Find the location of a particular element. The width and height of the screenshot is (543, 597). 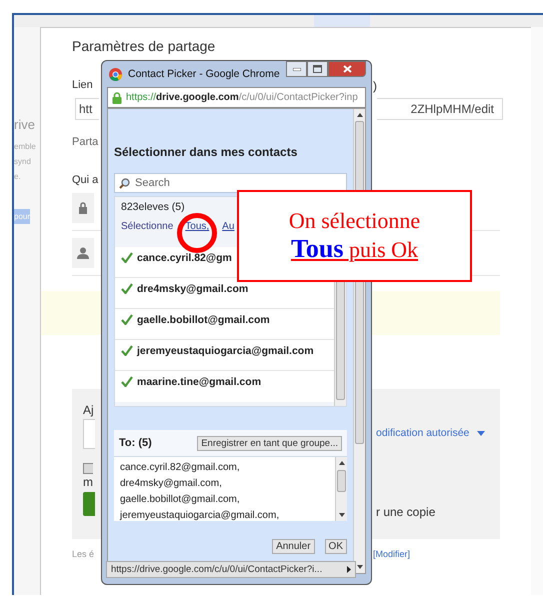

maximize-icon is located at coordinates (317, 69).